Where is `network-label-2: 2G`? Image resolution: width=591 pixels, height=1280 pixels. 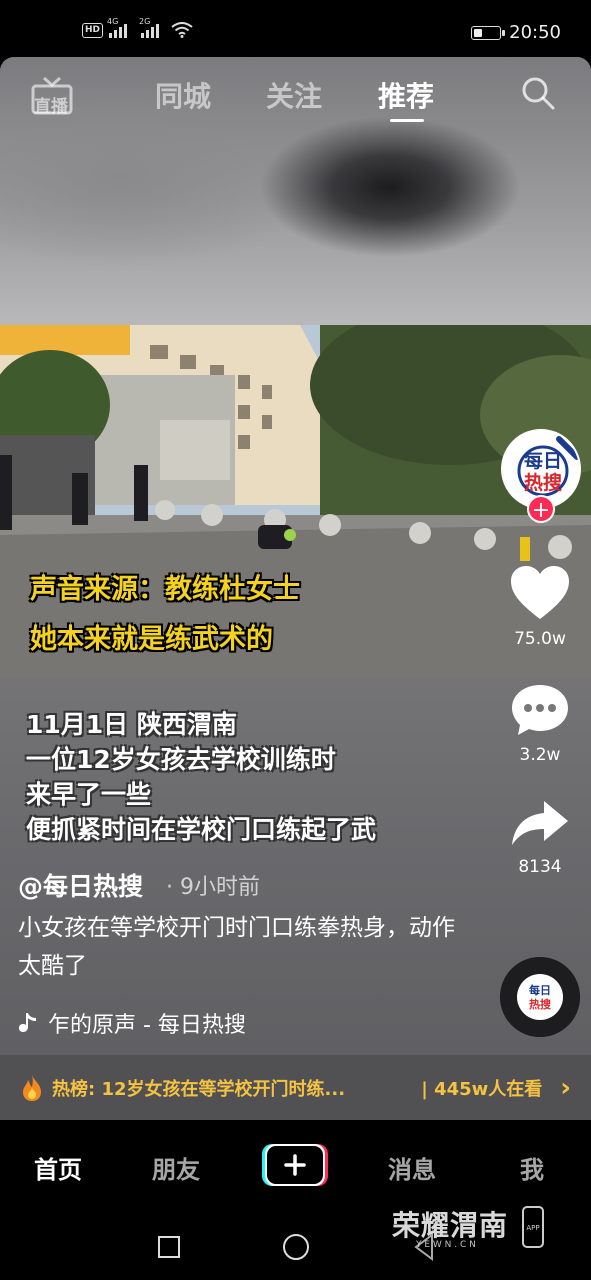 network-label-2: 2G is located at coordinates (145, 21).